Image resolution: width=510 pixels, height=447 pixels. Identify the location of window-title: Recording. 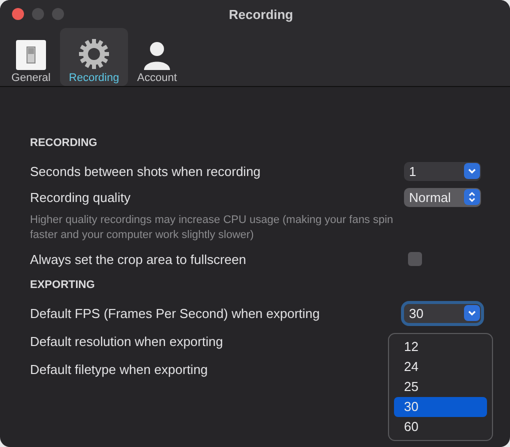
(261, 14).